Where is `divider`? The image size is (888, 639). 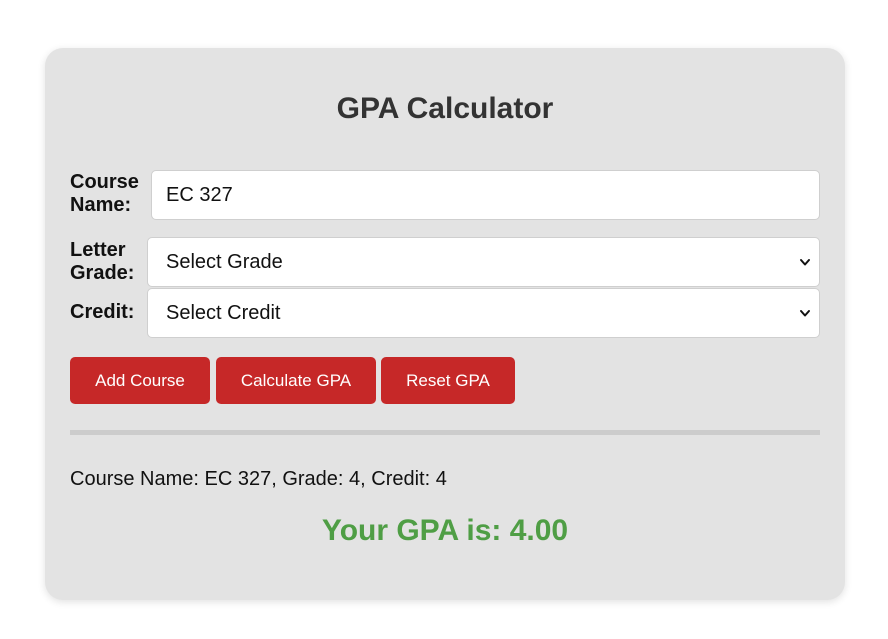
divider is located at coordinates (445, 432).